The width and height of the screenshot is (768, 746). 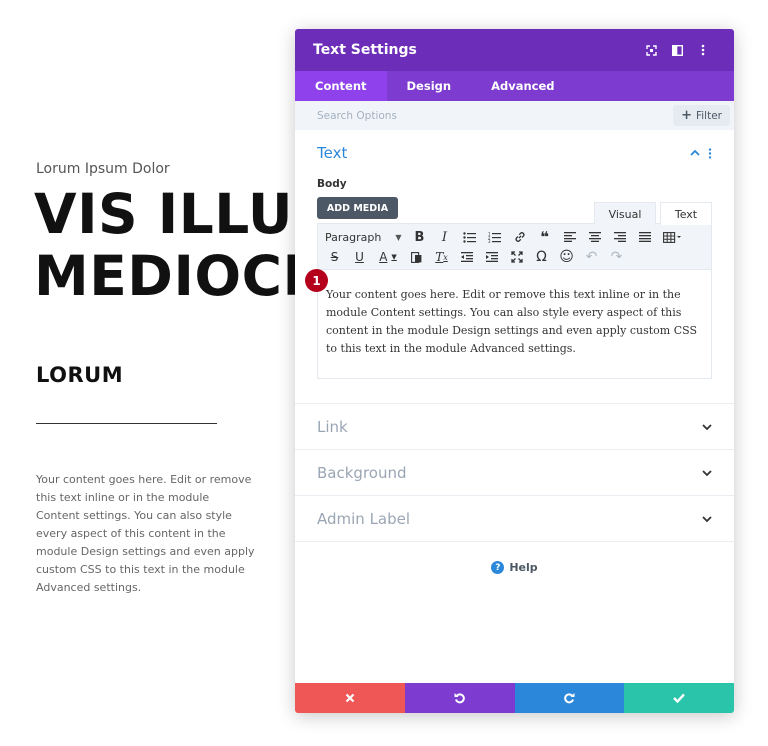 I want to click on text-color-icon: A ▼, so click(x=388, y=257).